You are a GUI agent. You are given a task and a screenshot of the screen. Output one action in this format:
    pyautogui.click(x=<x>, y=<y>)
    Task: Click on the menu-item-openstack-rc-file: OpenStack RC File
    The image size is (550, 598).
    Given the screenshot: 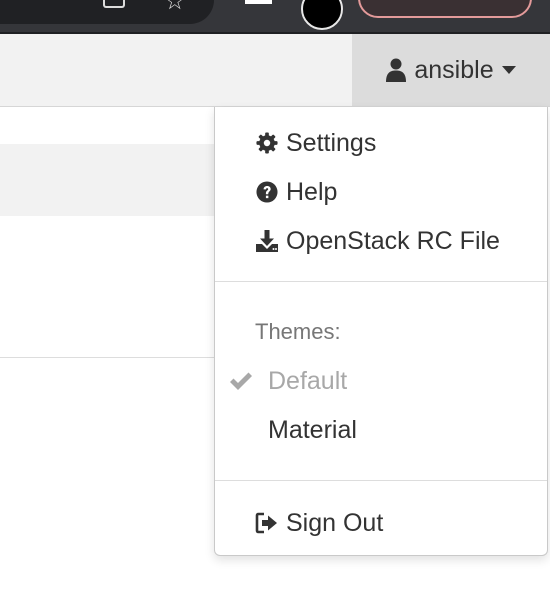 What is the action you would take?
    pyautogui.click(x=382, y=241)
    